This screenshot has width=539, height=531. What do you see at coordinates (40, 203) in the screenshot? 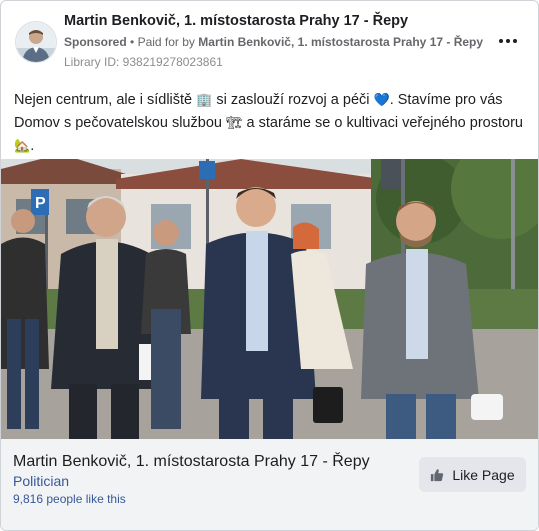
I see `svg-text: P` at bounding box center [40, 203].